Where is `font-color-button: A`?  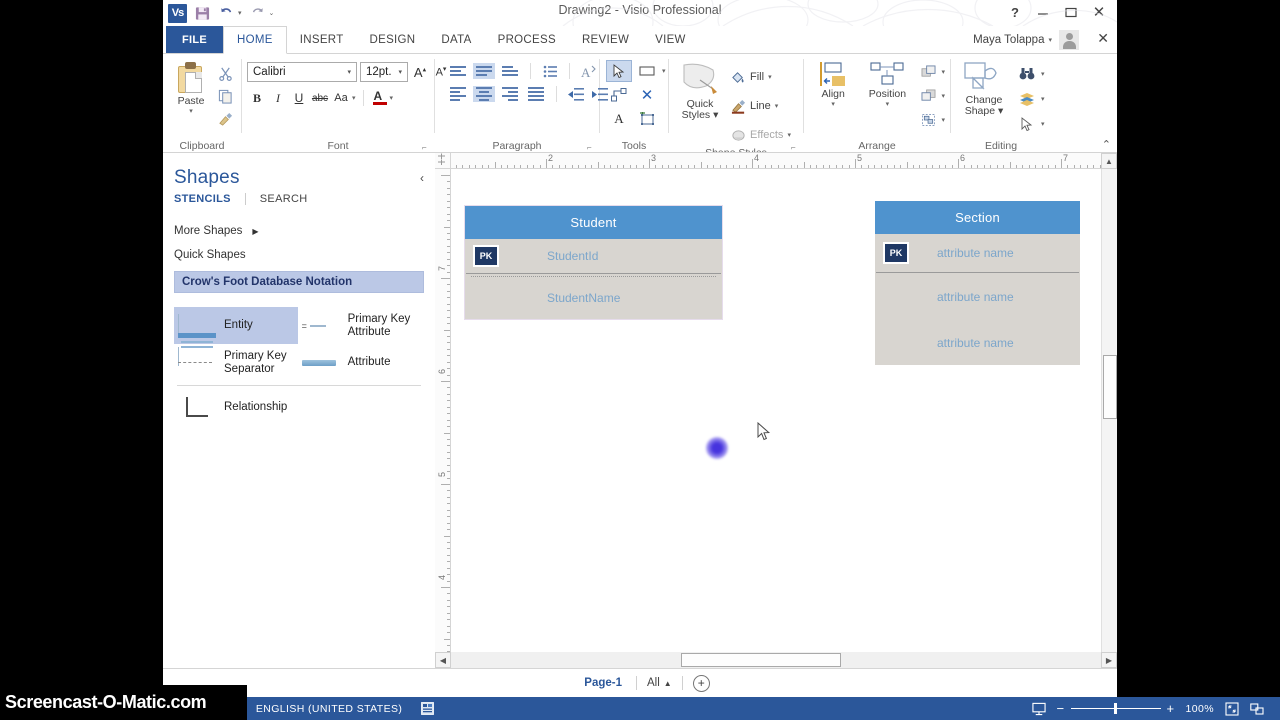
font-color-button: A is located at coordinates (380, 98).